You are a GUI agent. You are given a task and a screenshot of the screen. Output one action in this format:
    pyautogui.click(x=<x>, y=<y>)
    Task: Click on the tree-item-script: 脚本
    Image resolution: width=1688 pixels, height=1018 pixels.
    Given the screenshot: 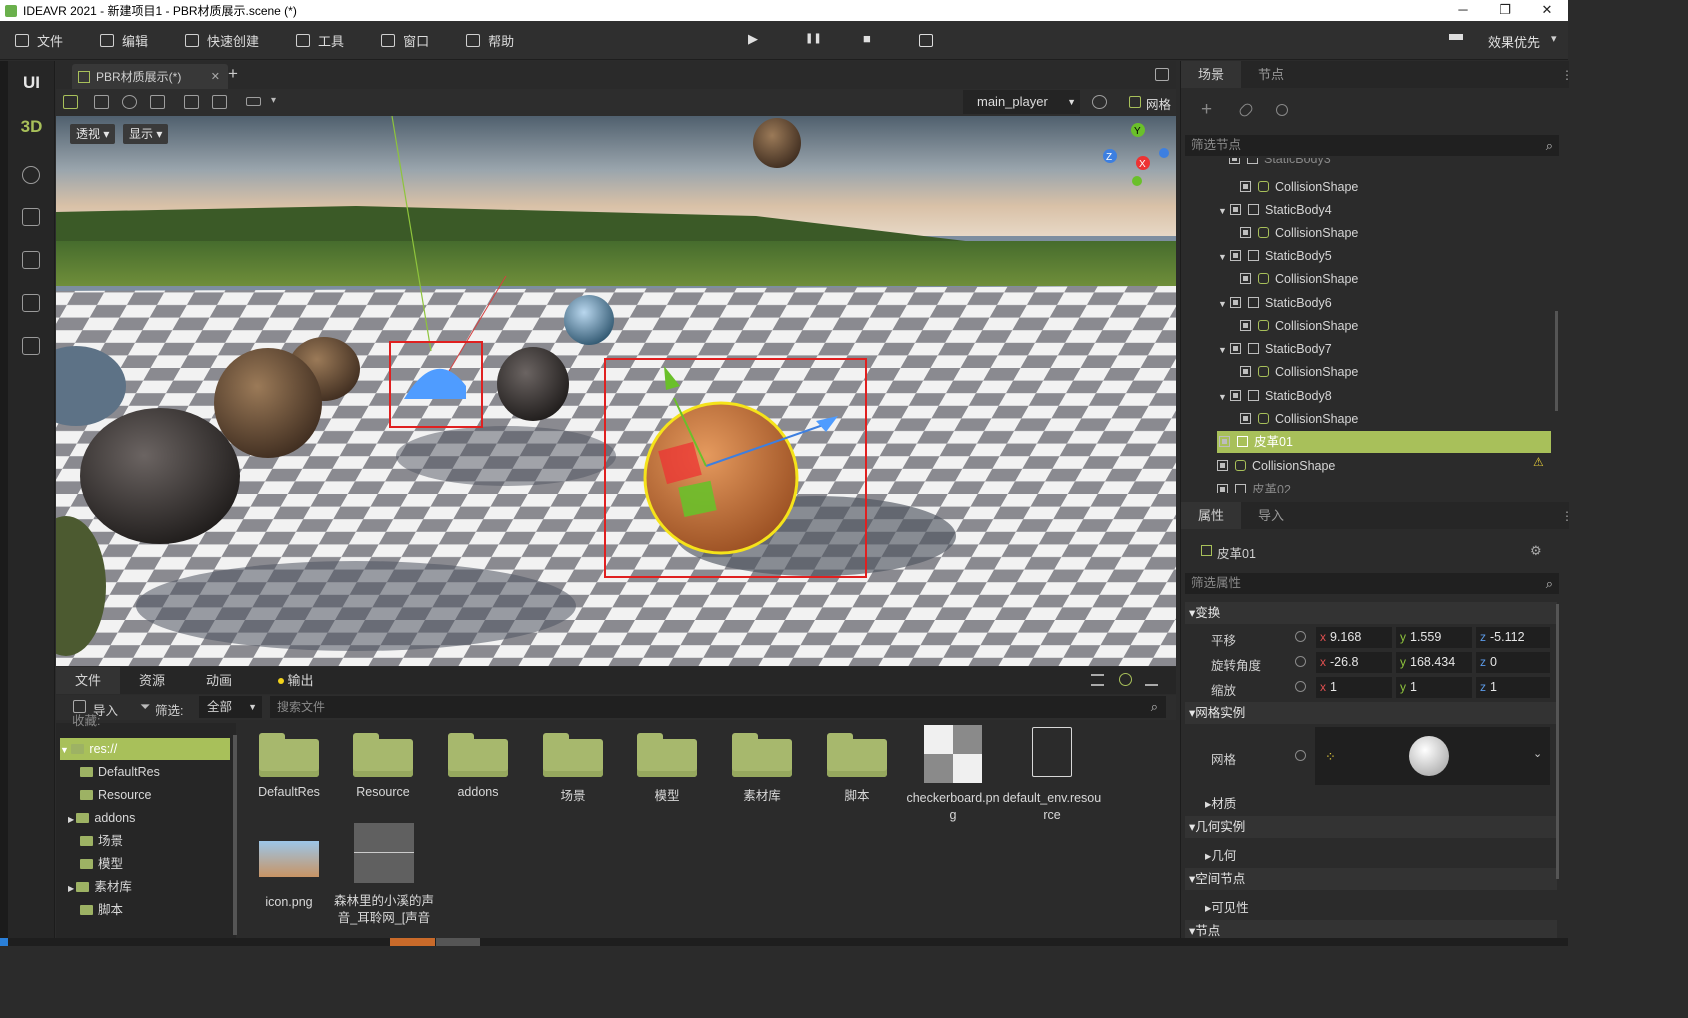 What is the action you would take?
    pyautogui.click(x=169, y=910)
    